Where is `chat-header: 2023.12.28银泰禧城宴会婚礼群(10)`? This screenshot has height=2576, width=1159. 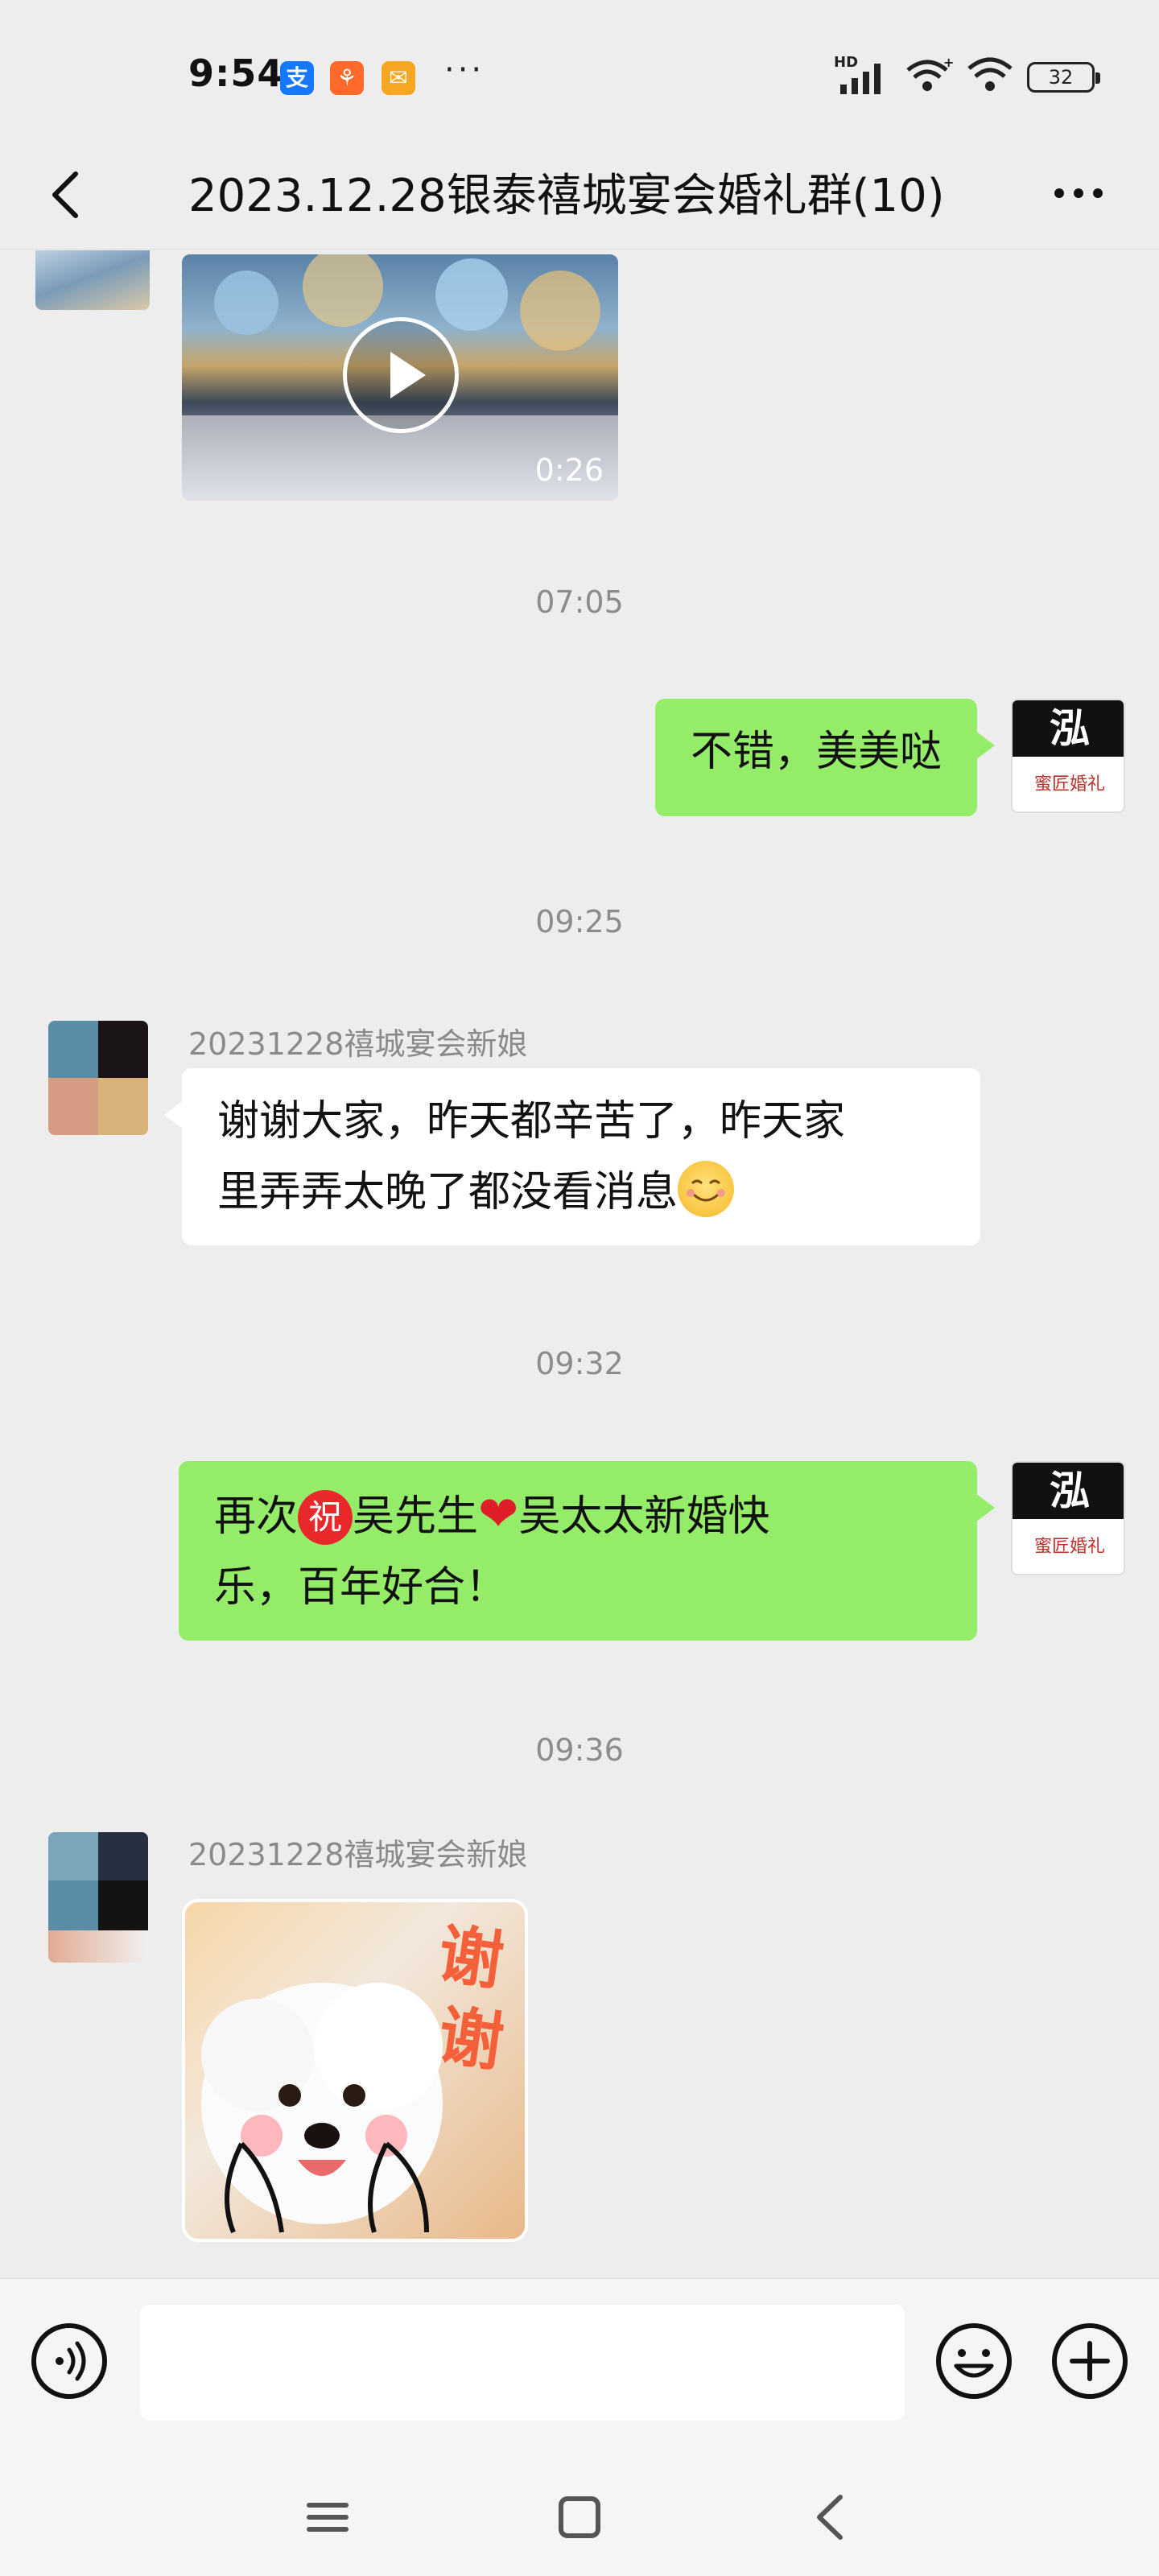 chat-header: 2023.12.28银泰禧城宴会婚礼群(10) is located at coordinates (579, 193).